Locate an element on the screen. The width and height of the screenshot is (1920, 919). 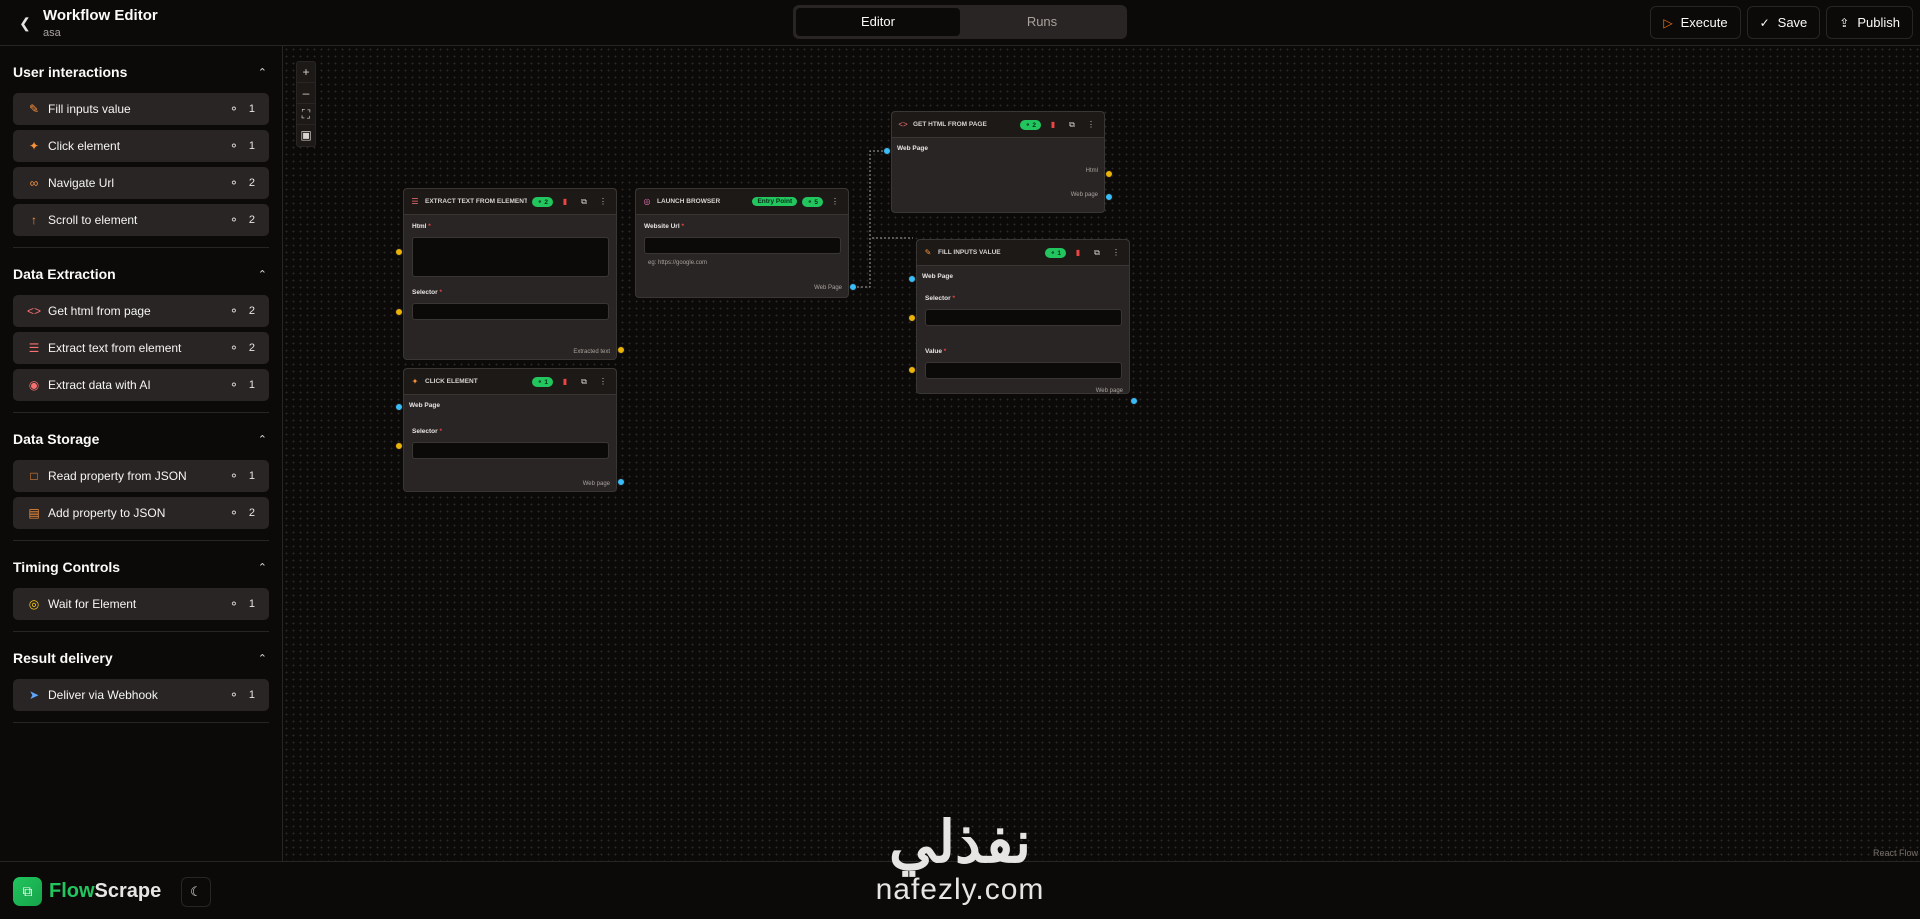
task-scroll-to-element: ↑ Scroll to element ⚬ 2 is located at coordinates (141, 220).